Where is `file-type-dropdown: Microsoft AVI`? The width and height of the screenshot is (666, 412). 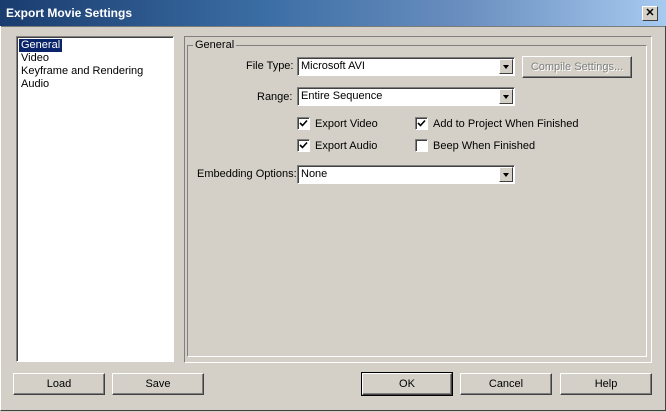 file-type-dropdown: Microsoft AVI is located at coordinates (406, 66).